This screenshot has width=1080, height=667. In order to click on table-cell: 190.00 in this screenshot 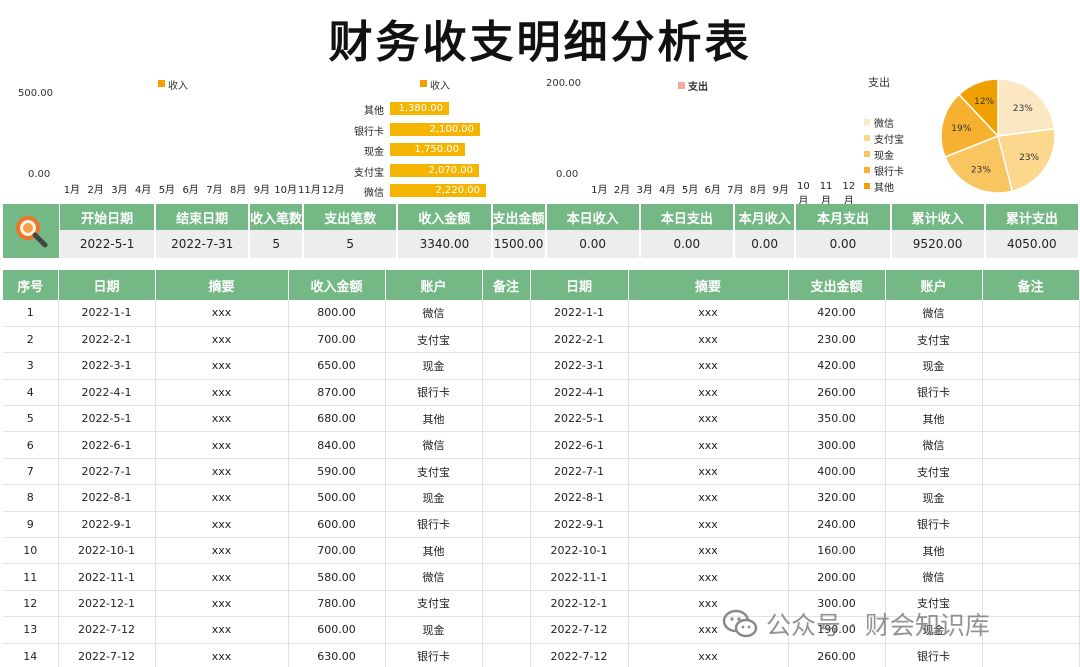, I will do `click(837, 630)`.